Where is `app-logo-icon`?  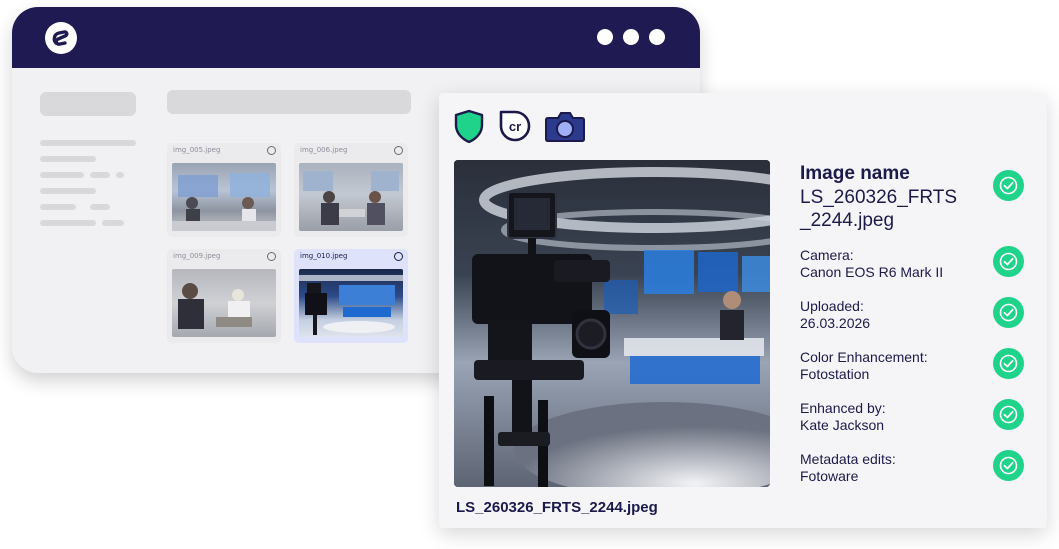
app-logo-icon is located at coordinates (61, 38).